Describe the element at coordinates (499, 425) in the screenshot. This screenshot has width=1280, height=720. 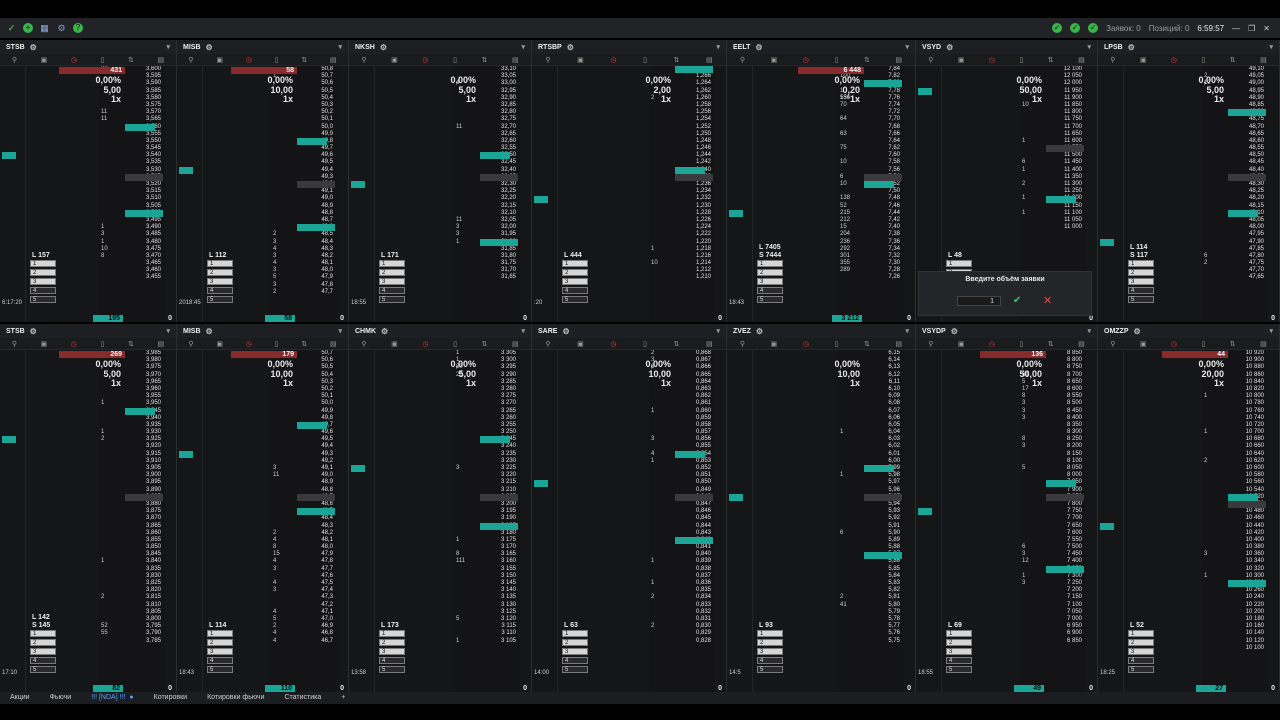
I see `price-cell: 3 255` at that location.